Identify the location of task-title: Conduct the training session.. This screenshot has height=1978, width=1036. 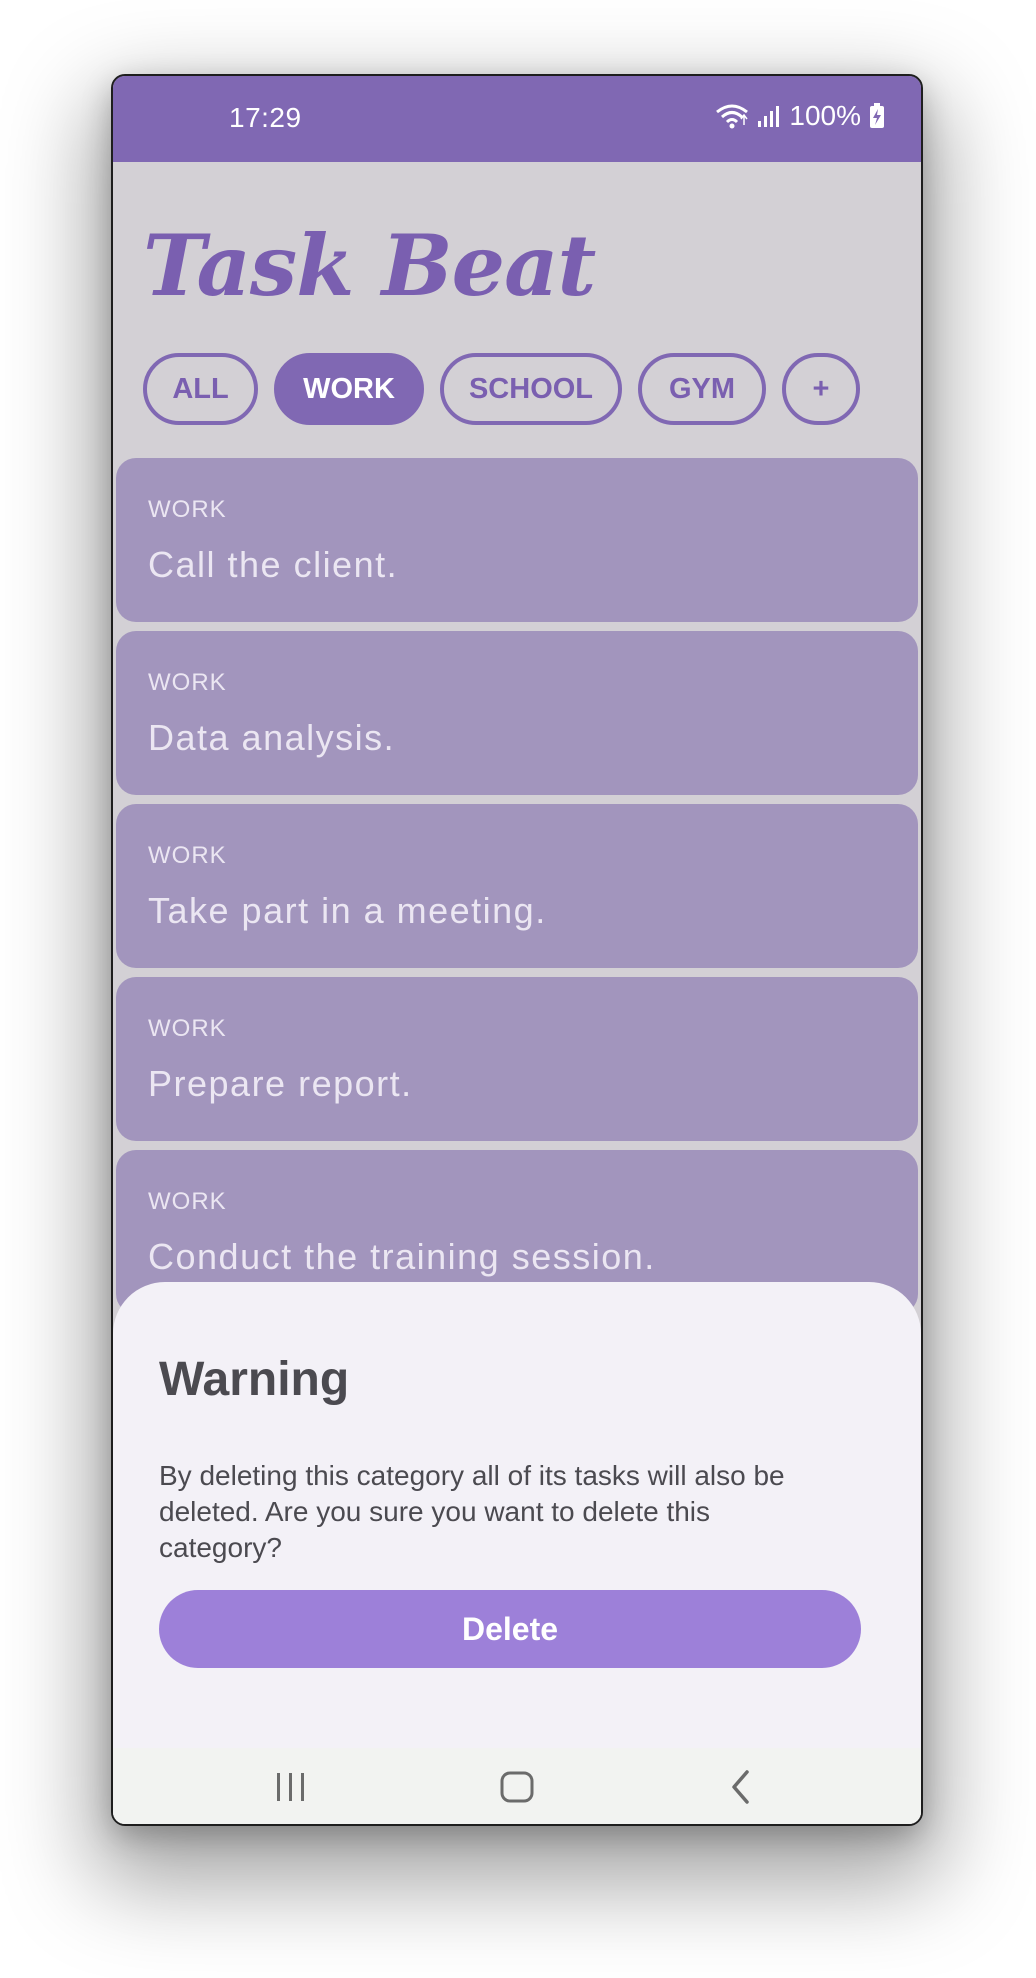
(402, 1256).